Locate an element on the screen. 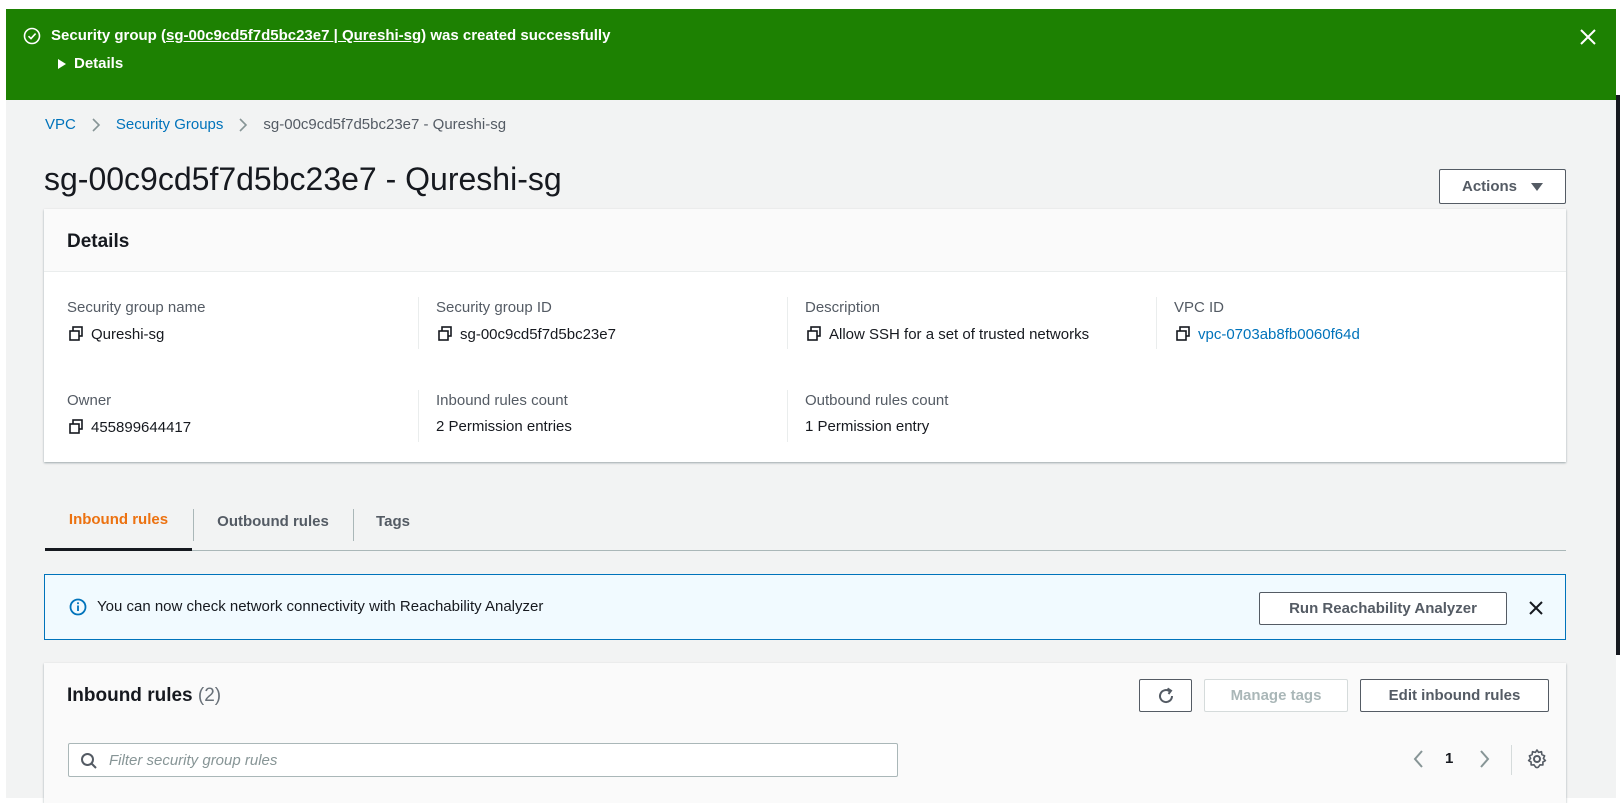 This screenshot has height=803, width=1620. field-label: Outbound rules count is located at coordinates (877, 400).